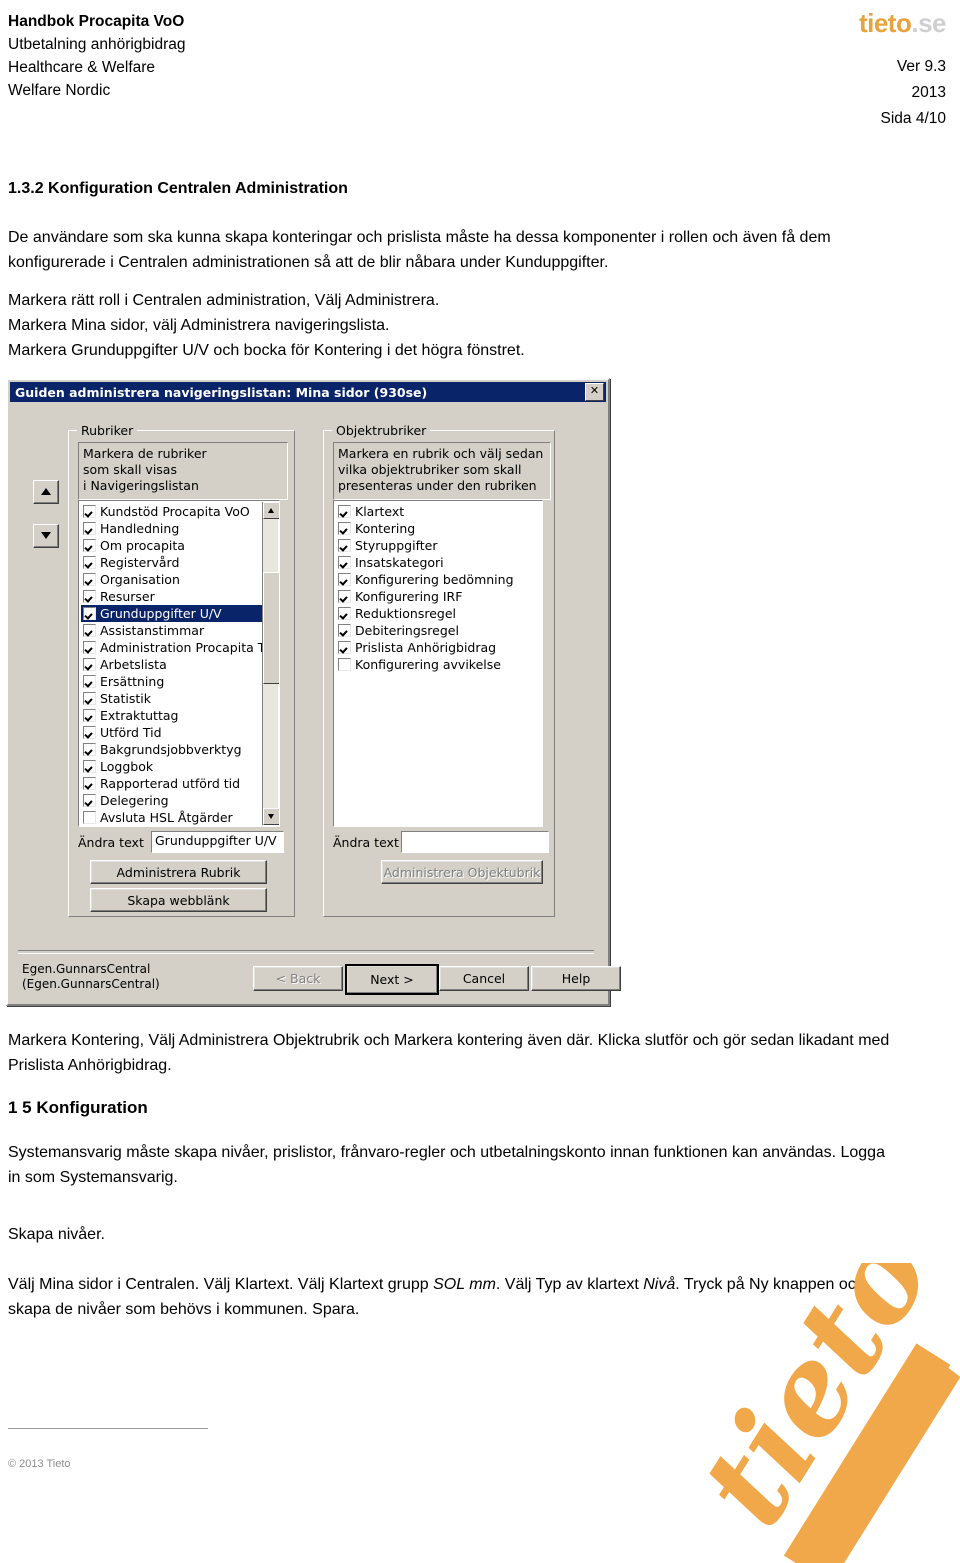  Describe the element at coordinates (569, 1284) in the screenshot. I see `klartext-part-b: . Välj Typ av klartext` at that location.